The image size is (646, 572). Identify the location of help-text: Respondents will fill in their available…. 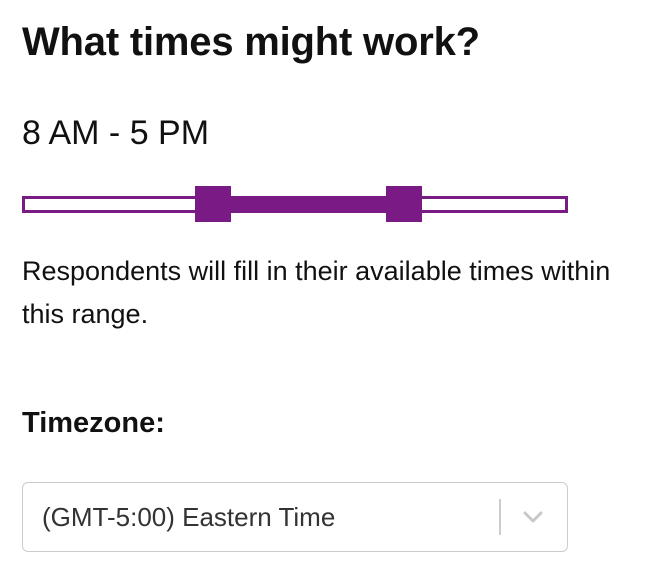
(316, 292).